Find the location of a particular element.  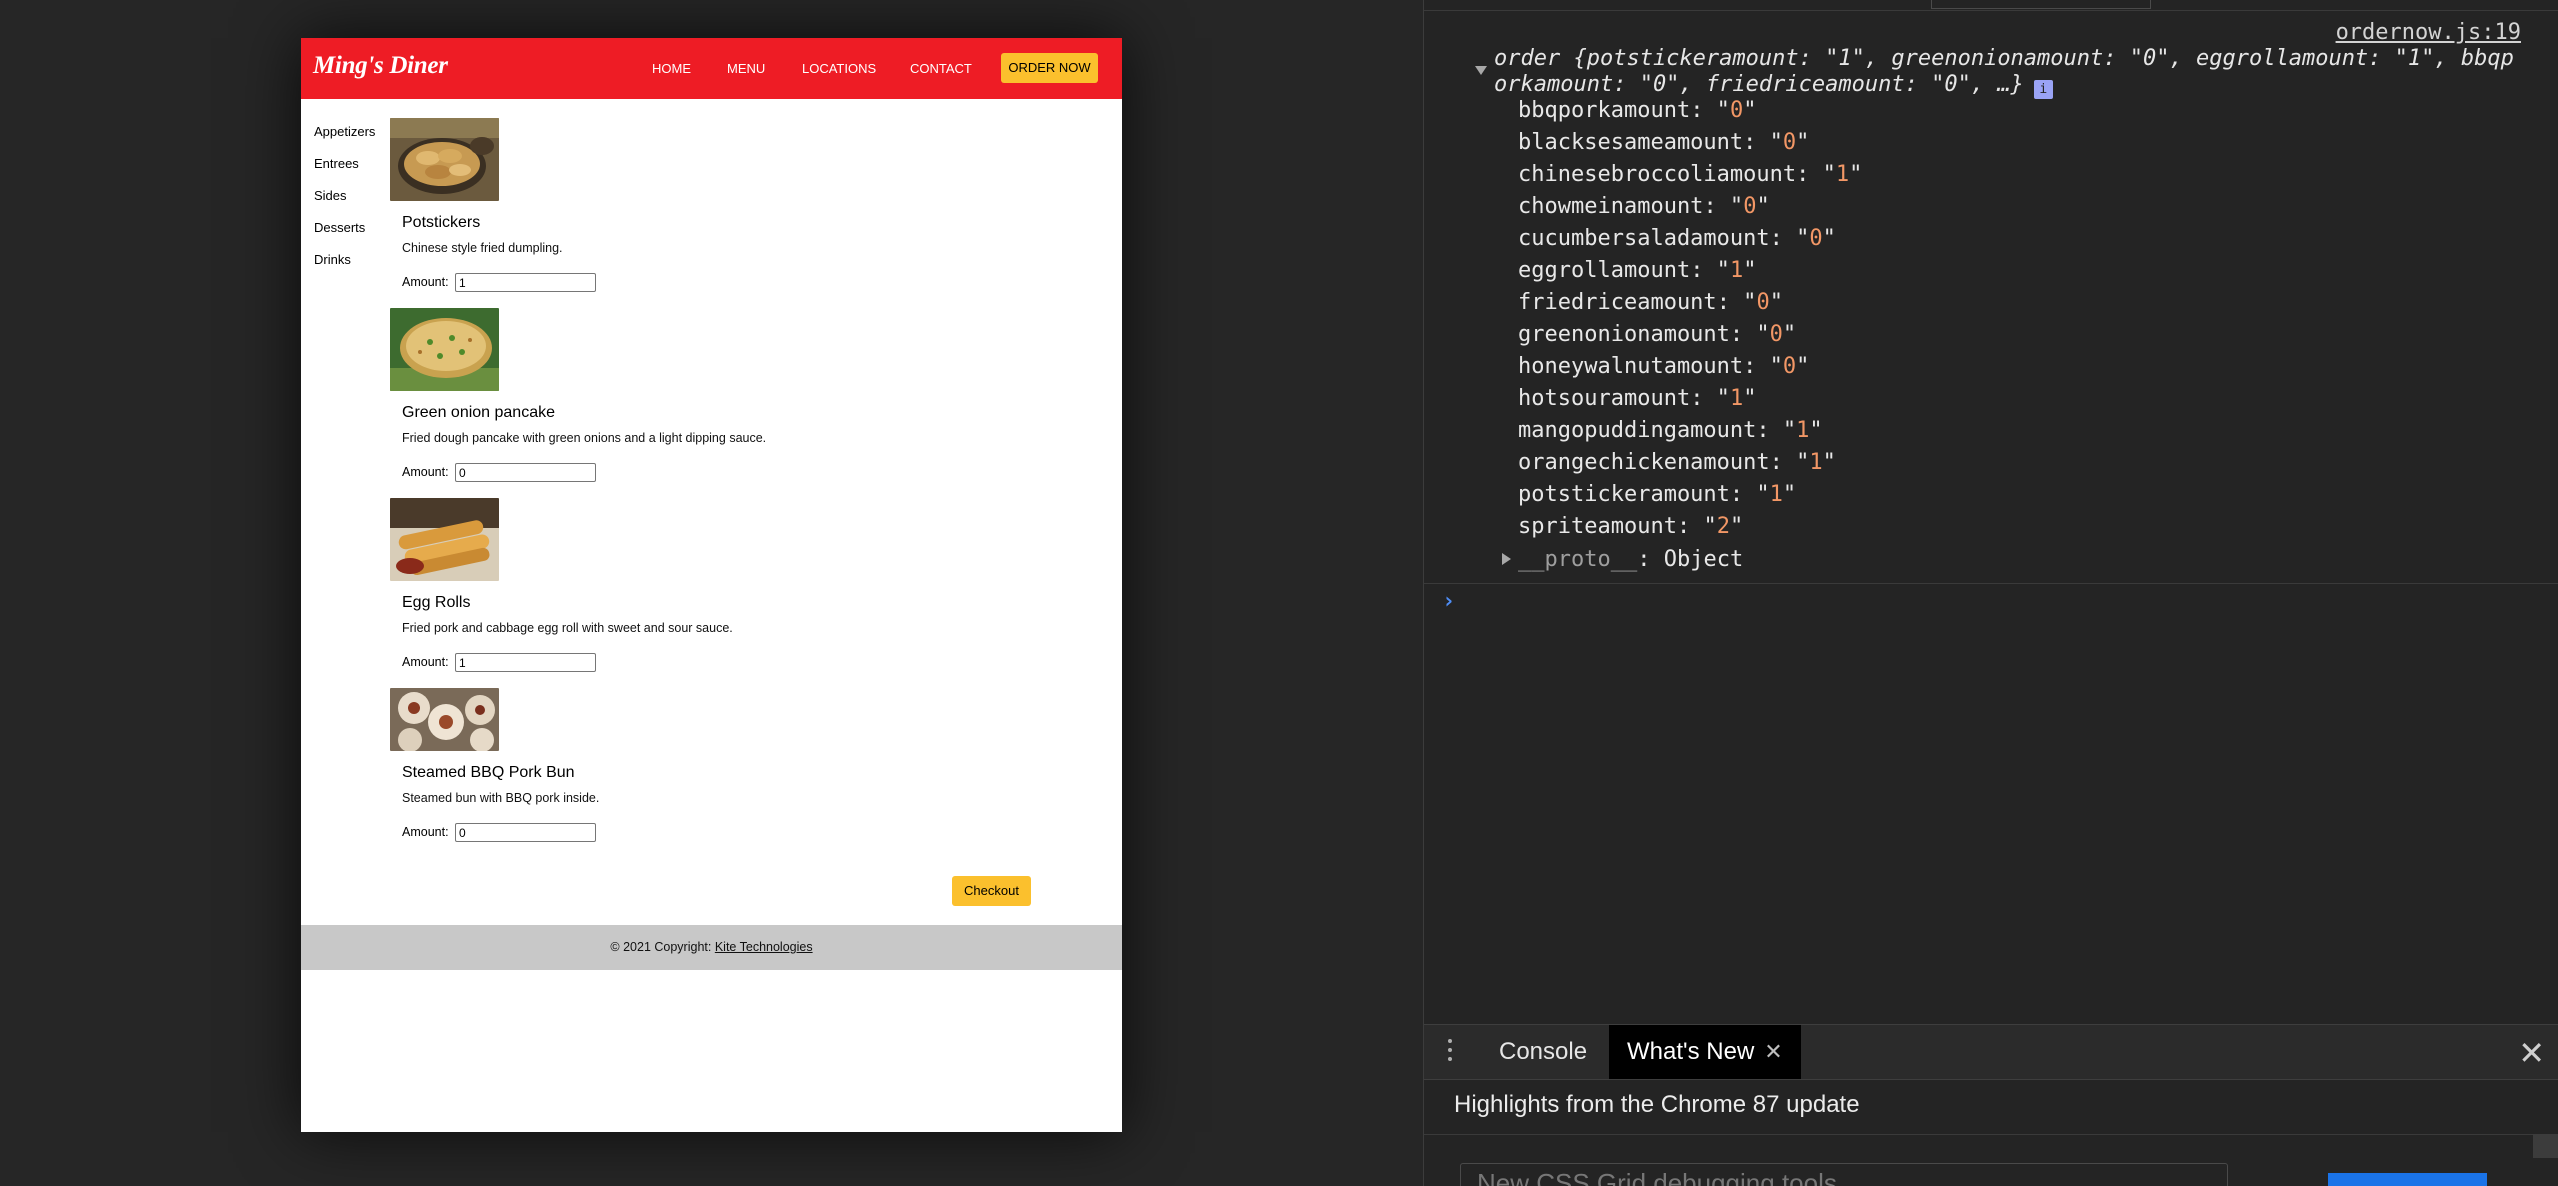

object-summary-text: orkamount: "0", friedriceamount: "0", …} is located at coordinates (1759, 84).